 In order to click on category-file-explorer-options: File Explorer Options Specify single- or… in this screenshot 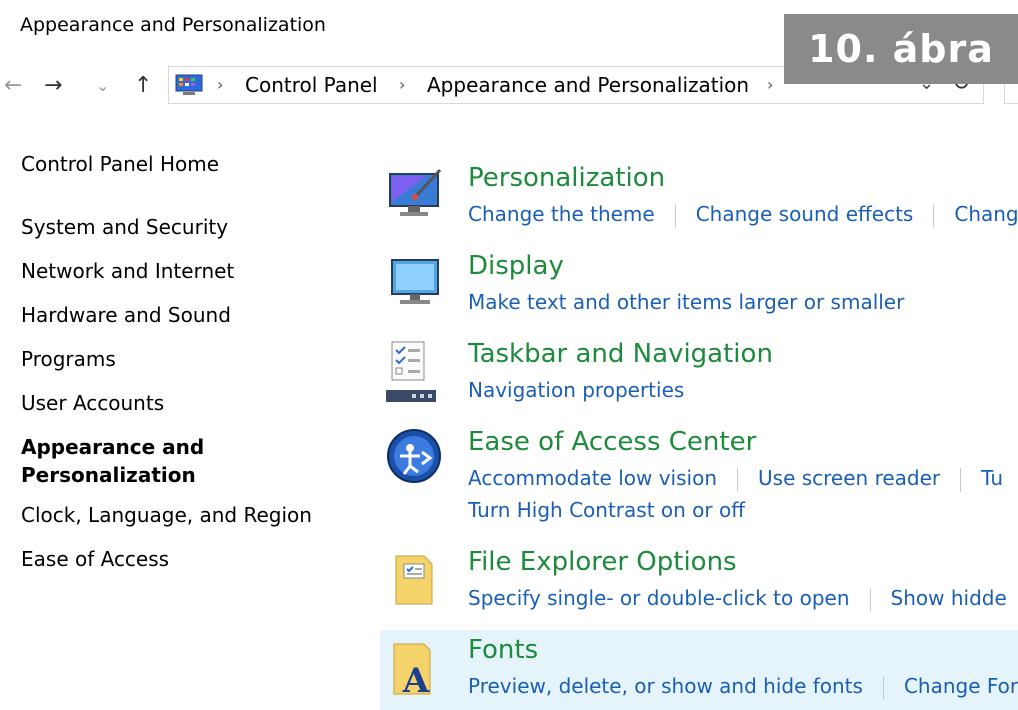, I will do `click(699, 584)`.